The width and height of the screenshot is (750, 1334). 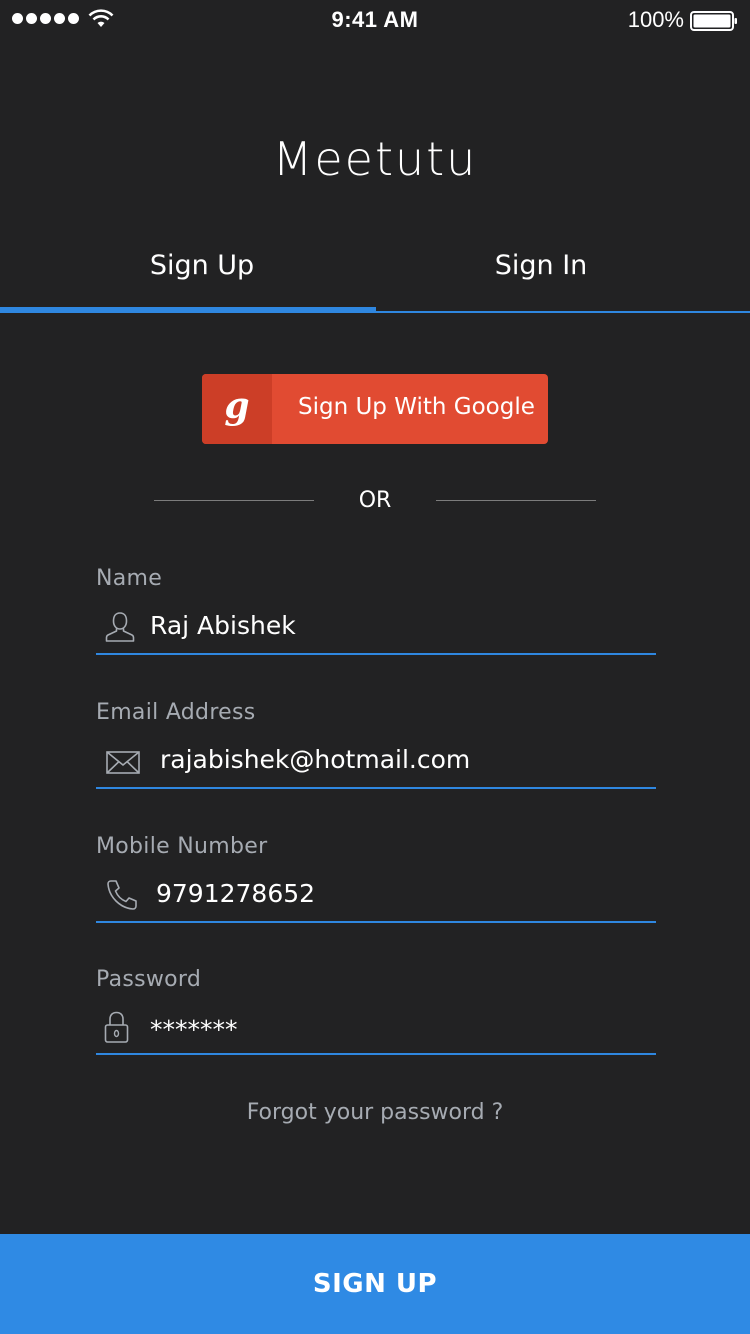 I want to click on tab-active-indicator, so click(x=188, y=310).